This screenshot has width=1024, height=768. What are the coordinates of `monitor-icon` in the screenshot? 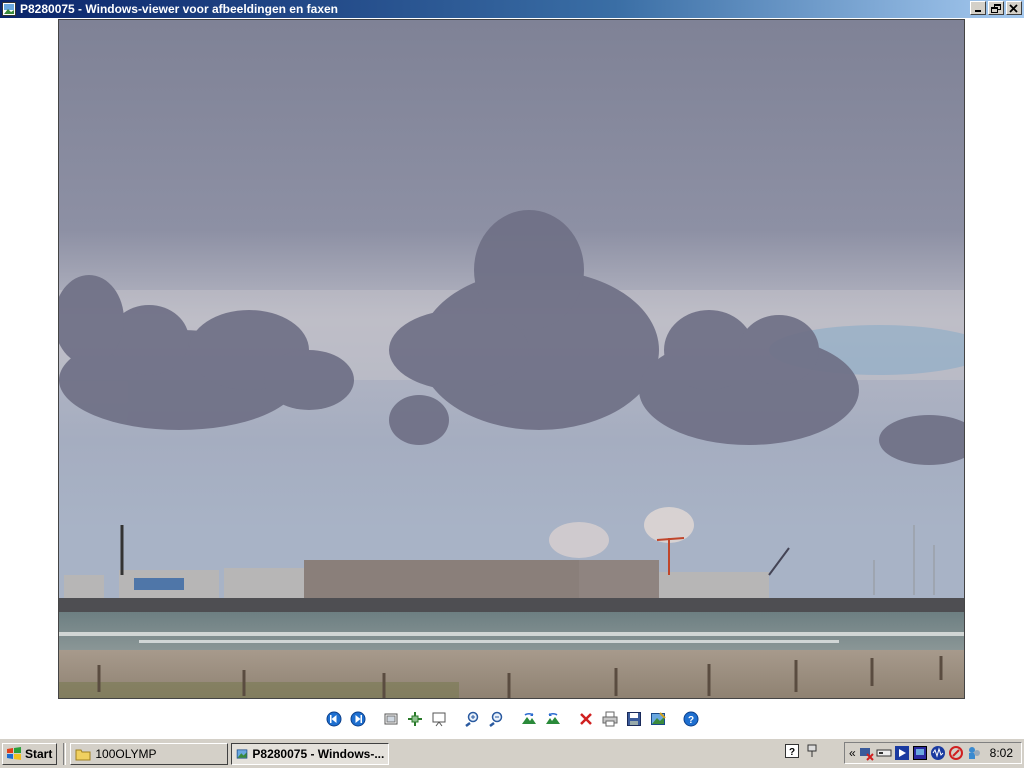 It's located at (920, 753).